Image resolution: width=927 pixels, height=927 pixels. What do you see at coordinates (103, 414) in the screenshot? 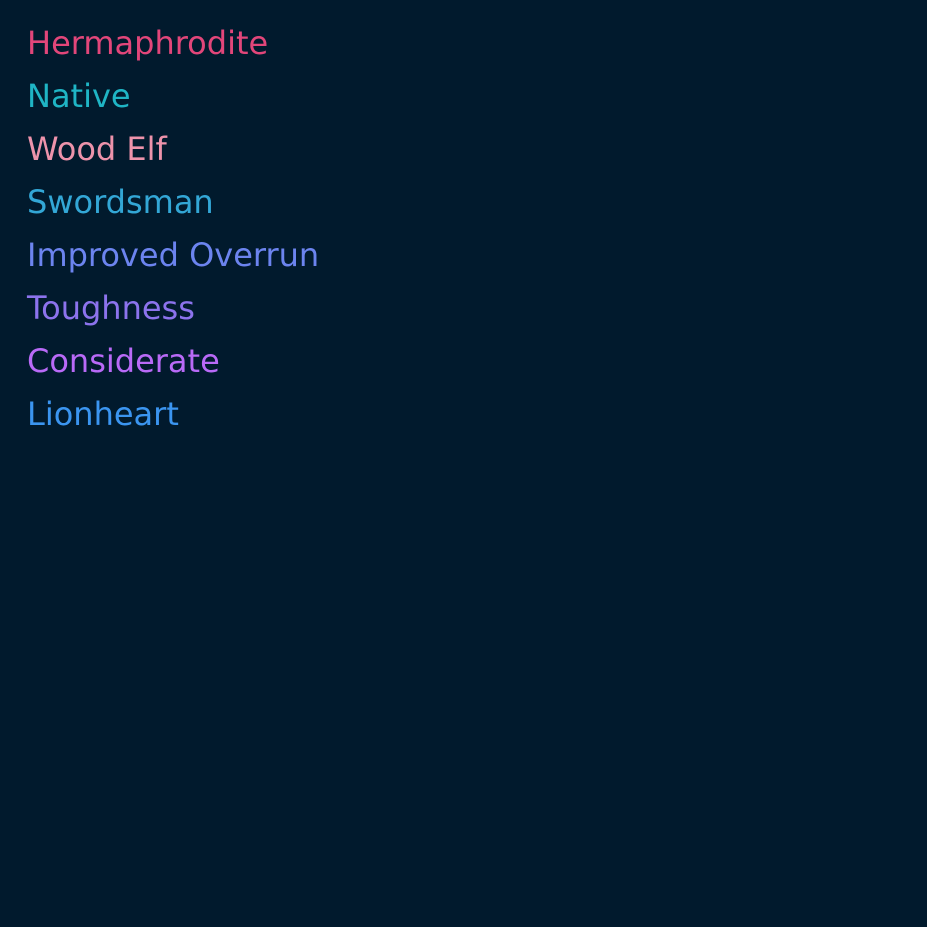
I see `trait-item-lionheart: Lionheart` at bounding box center [103, 414].